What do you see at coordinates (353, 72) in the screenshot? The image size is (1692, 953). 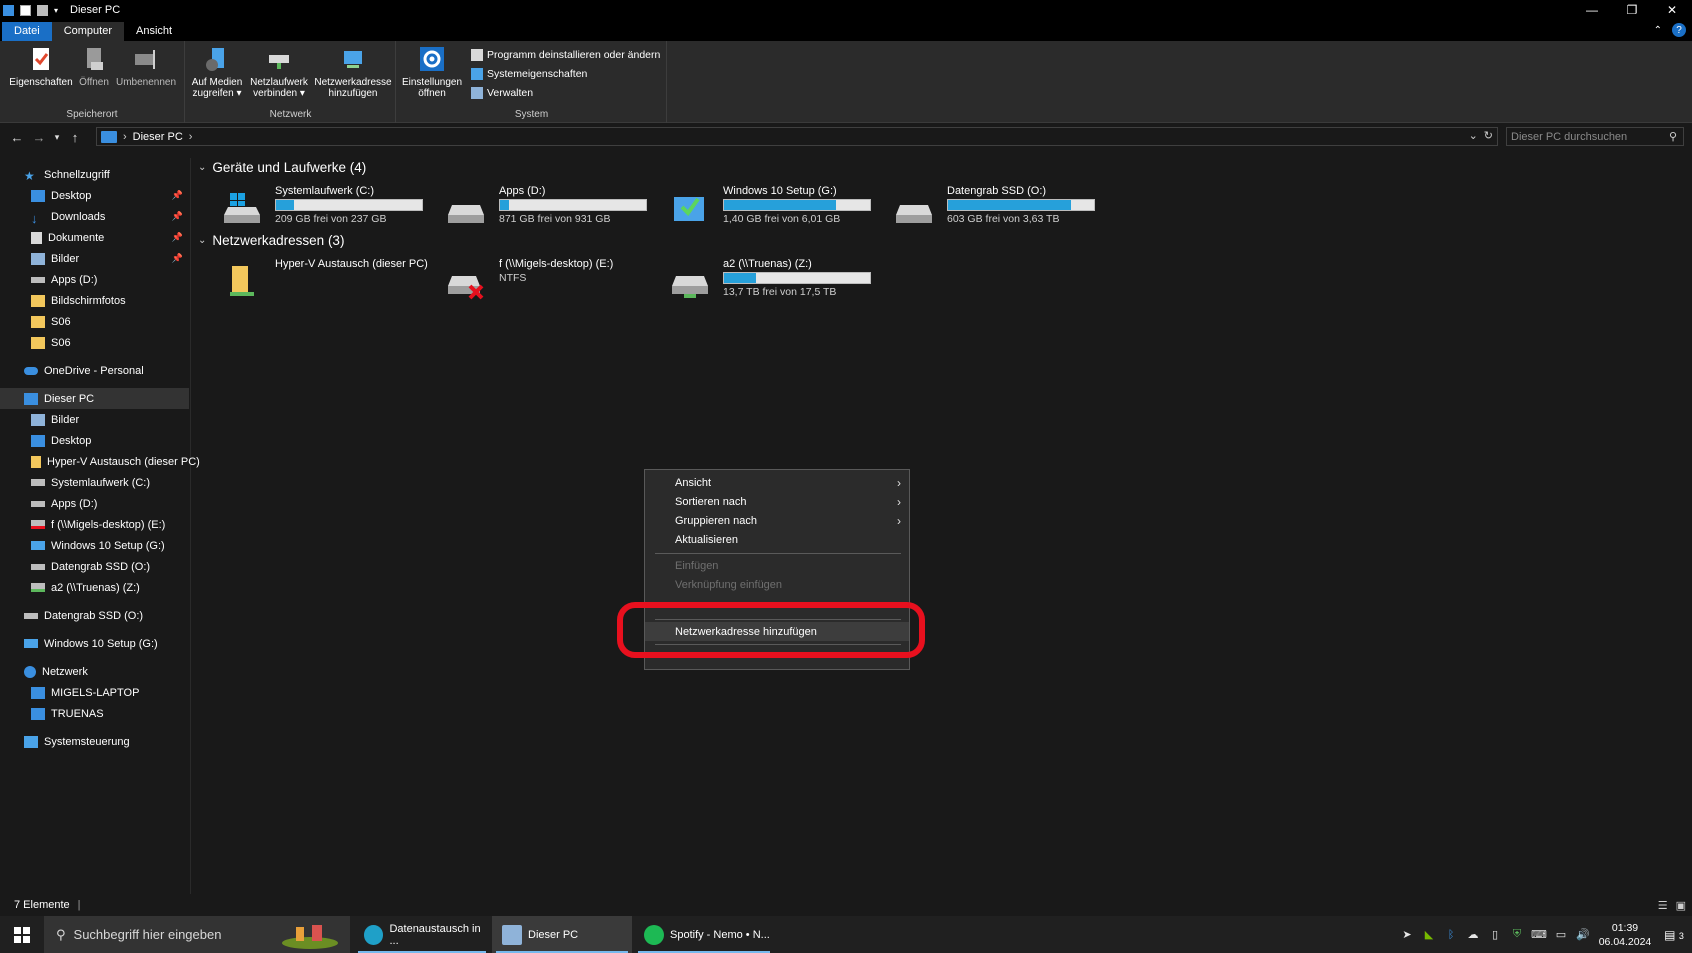 I see `add-network-location-button: Netzwerkadresse hinzufügen` at bounding box center [353, 72].